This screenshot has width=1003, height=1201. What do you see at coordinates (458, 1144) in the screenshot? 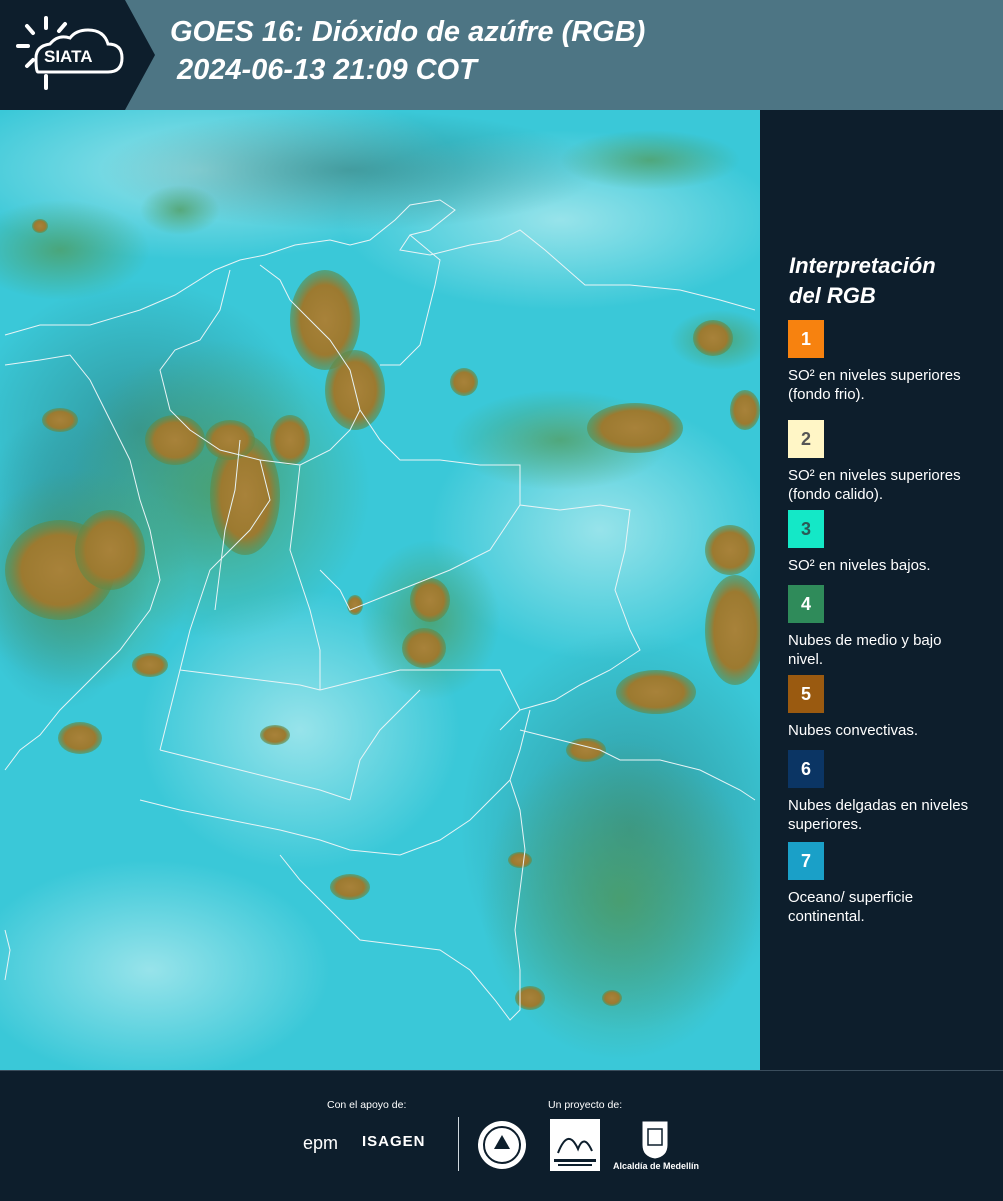
I see `footer-divider` at bounding box center [458, 1144].